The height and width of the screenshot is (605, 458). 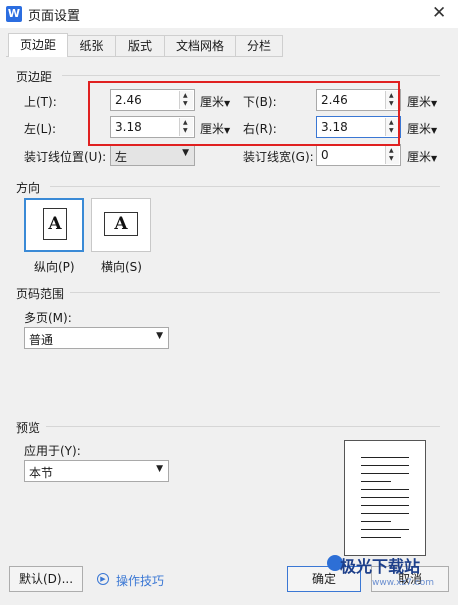 I want to click on watermark-text: 极光下载站, so click(x=380, y=566).